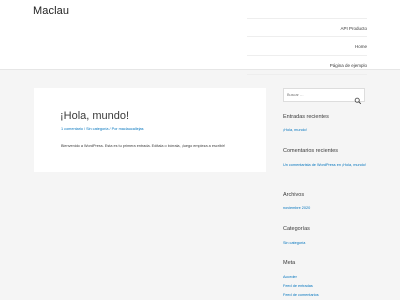  I want to click on primary-navigation: API Producto Home Página de ejemplo, so click(307, 37).